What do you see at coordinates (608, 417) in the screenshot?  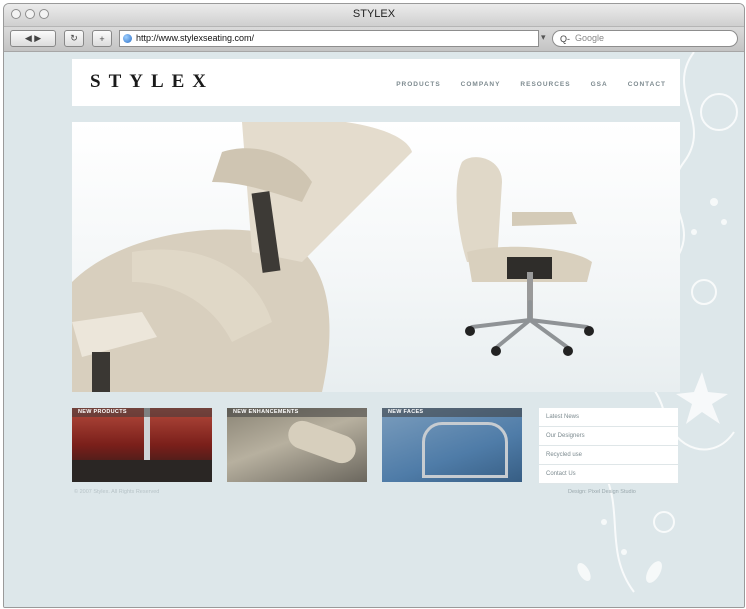 I see `link-latest-news: Latest News` at bounding box center [608, 417].